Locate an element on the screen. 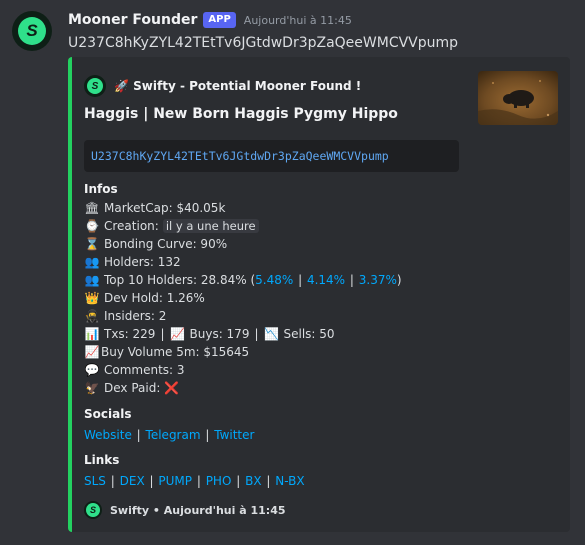 The width and height of the screenshot is (585, 545). infos-heading: Infos is located at coordinates (101, 189).